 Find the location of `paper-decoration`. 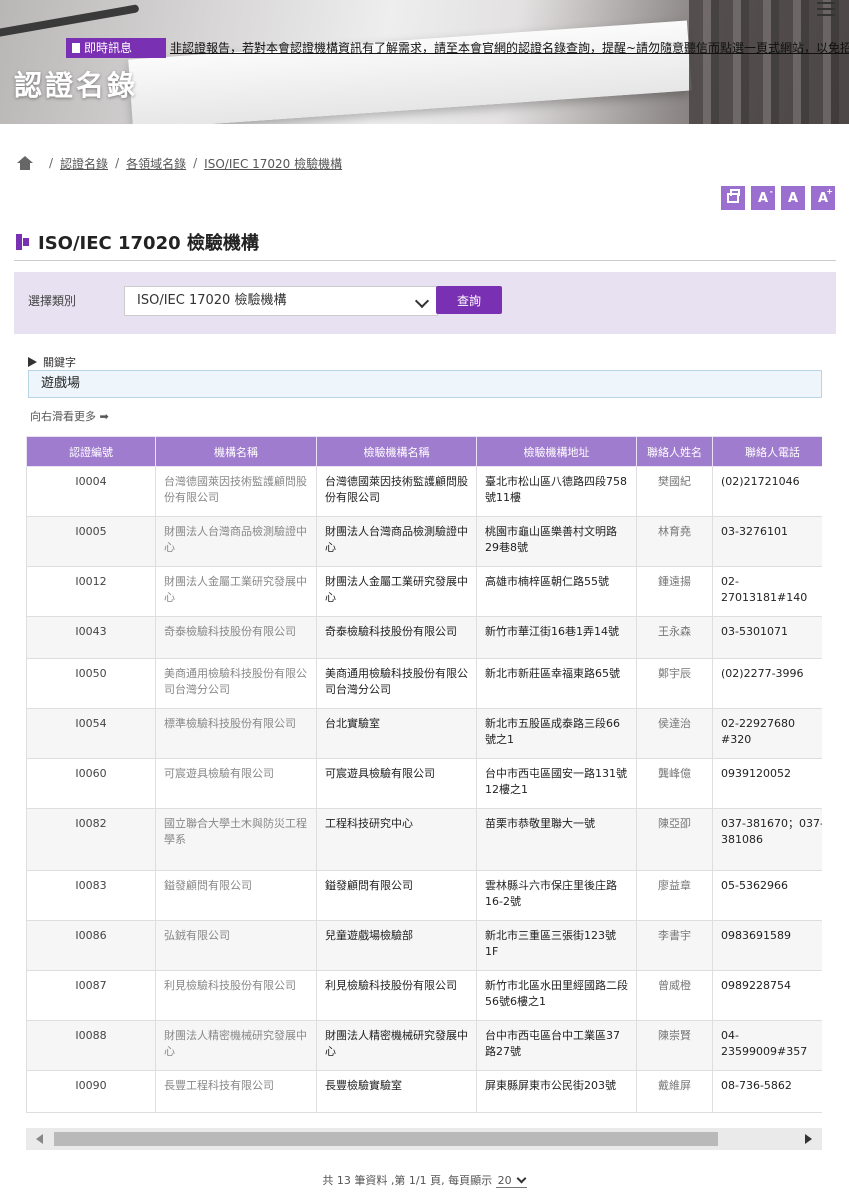

paper-decoration is located at coordinates (410, 72).